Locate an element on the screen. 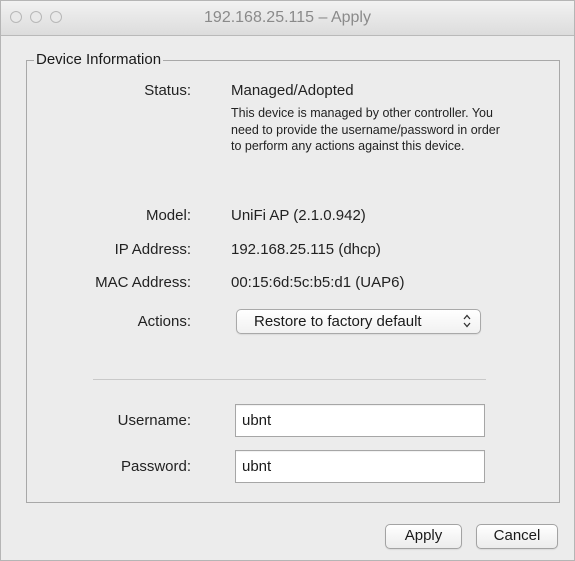 This screenshot has height=561, width=575. apply-button: Apply is located at coordinates (423, 536).